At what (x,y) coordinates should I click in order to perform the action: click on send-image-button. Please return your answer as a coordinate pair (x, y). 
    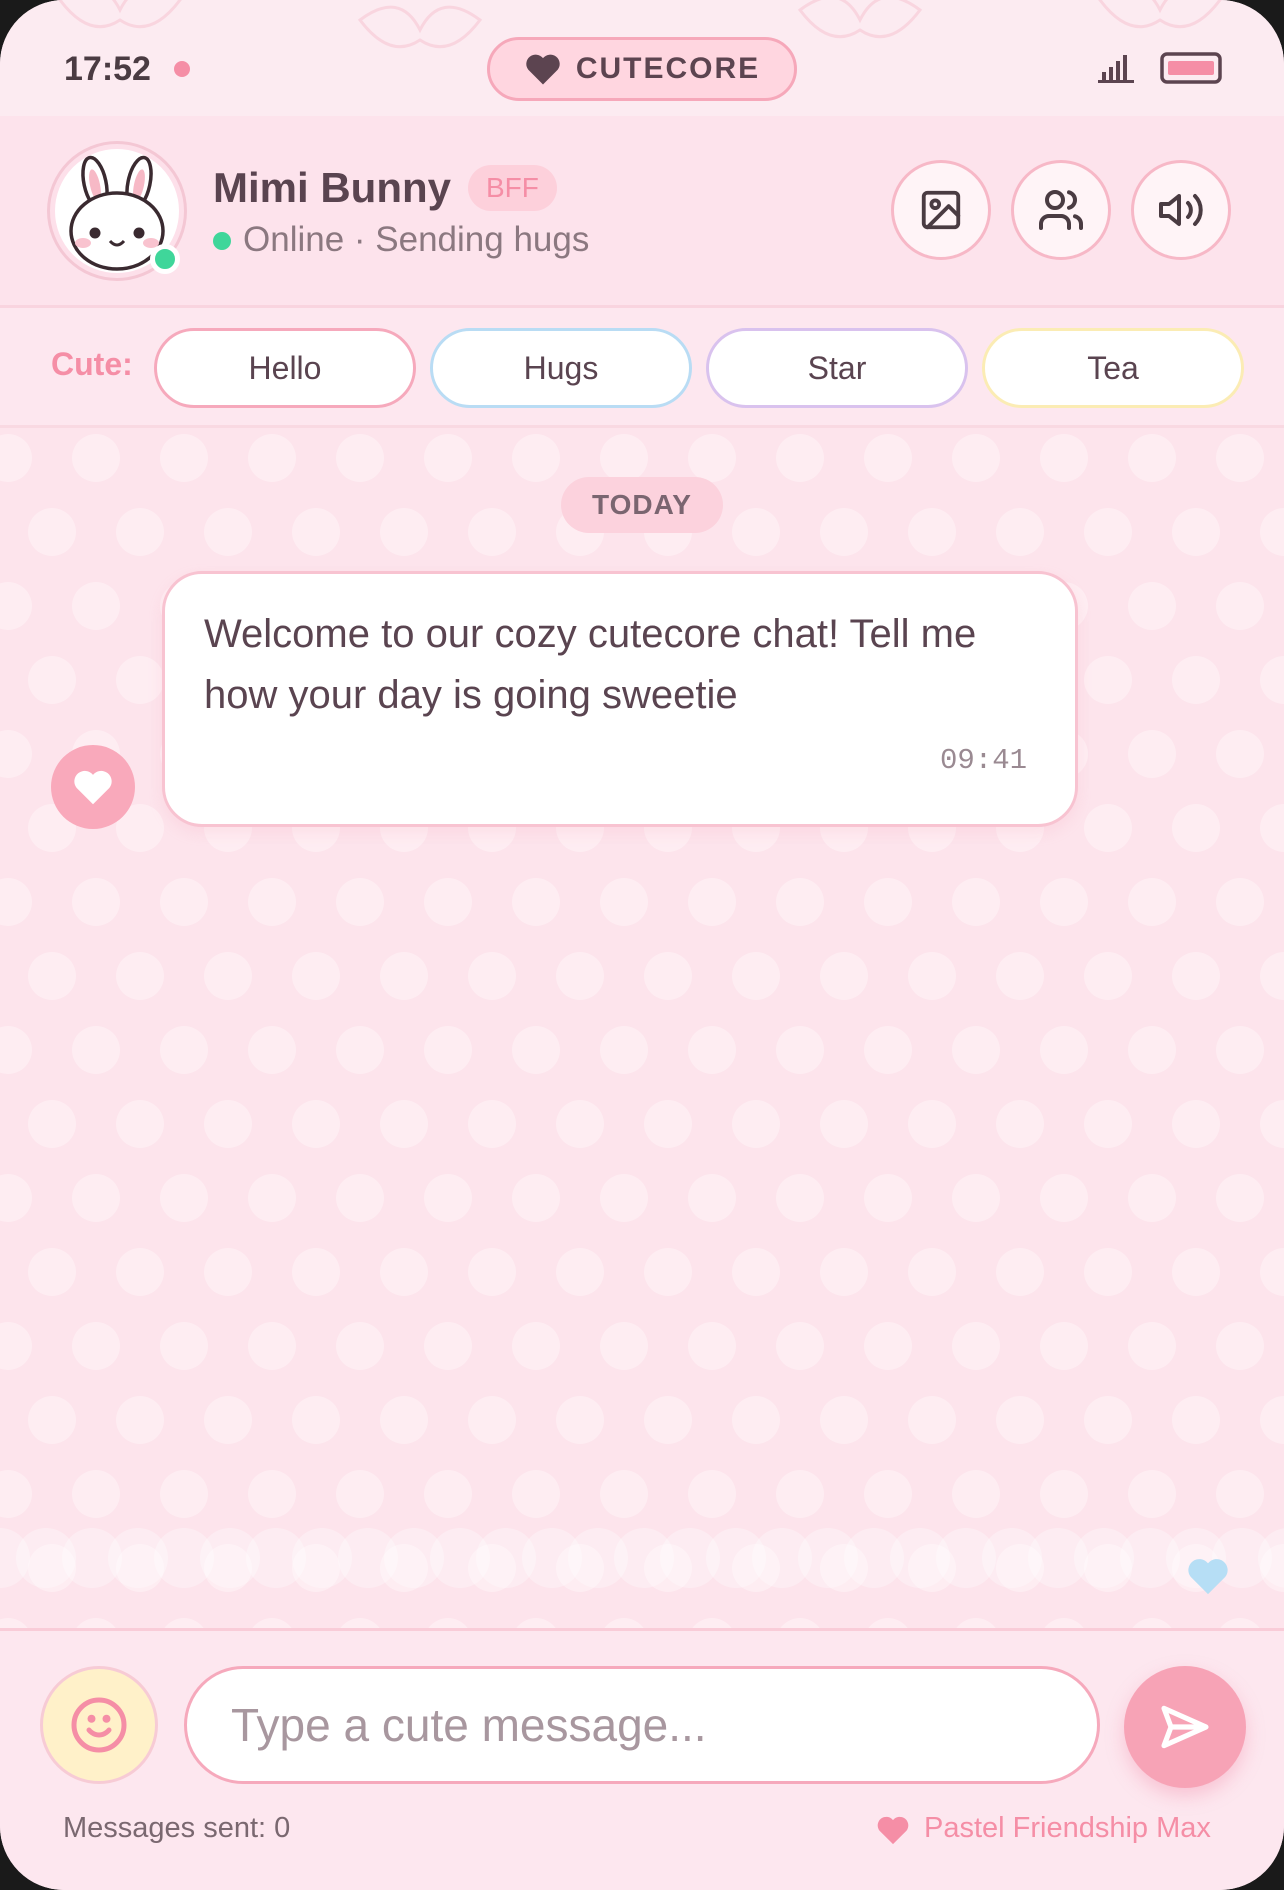
    Looking at the image, I should click on (941, 210).